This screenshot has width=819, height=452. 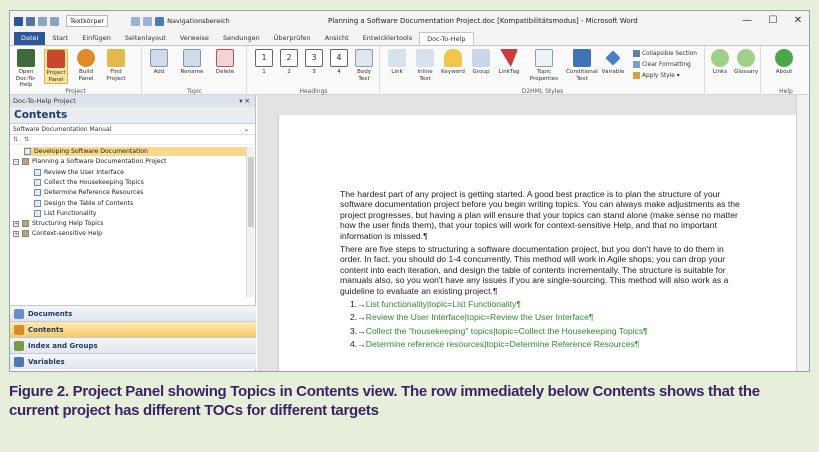 I want to click on build-panel-button: Build Panel, so click(x=86, y=65).